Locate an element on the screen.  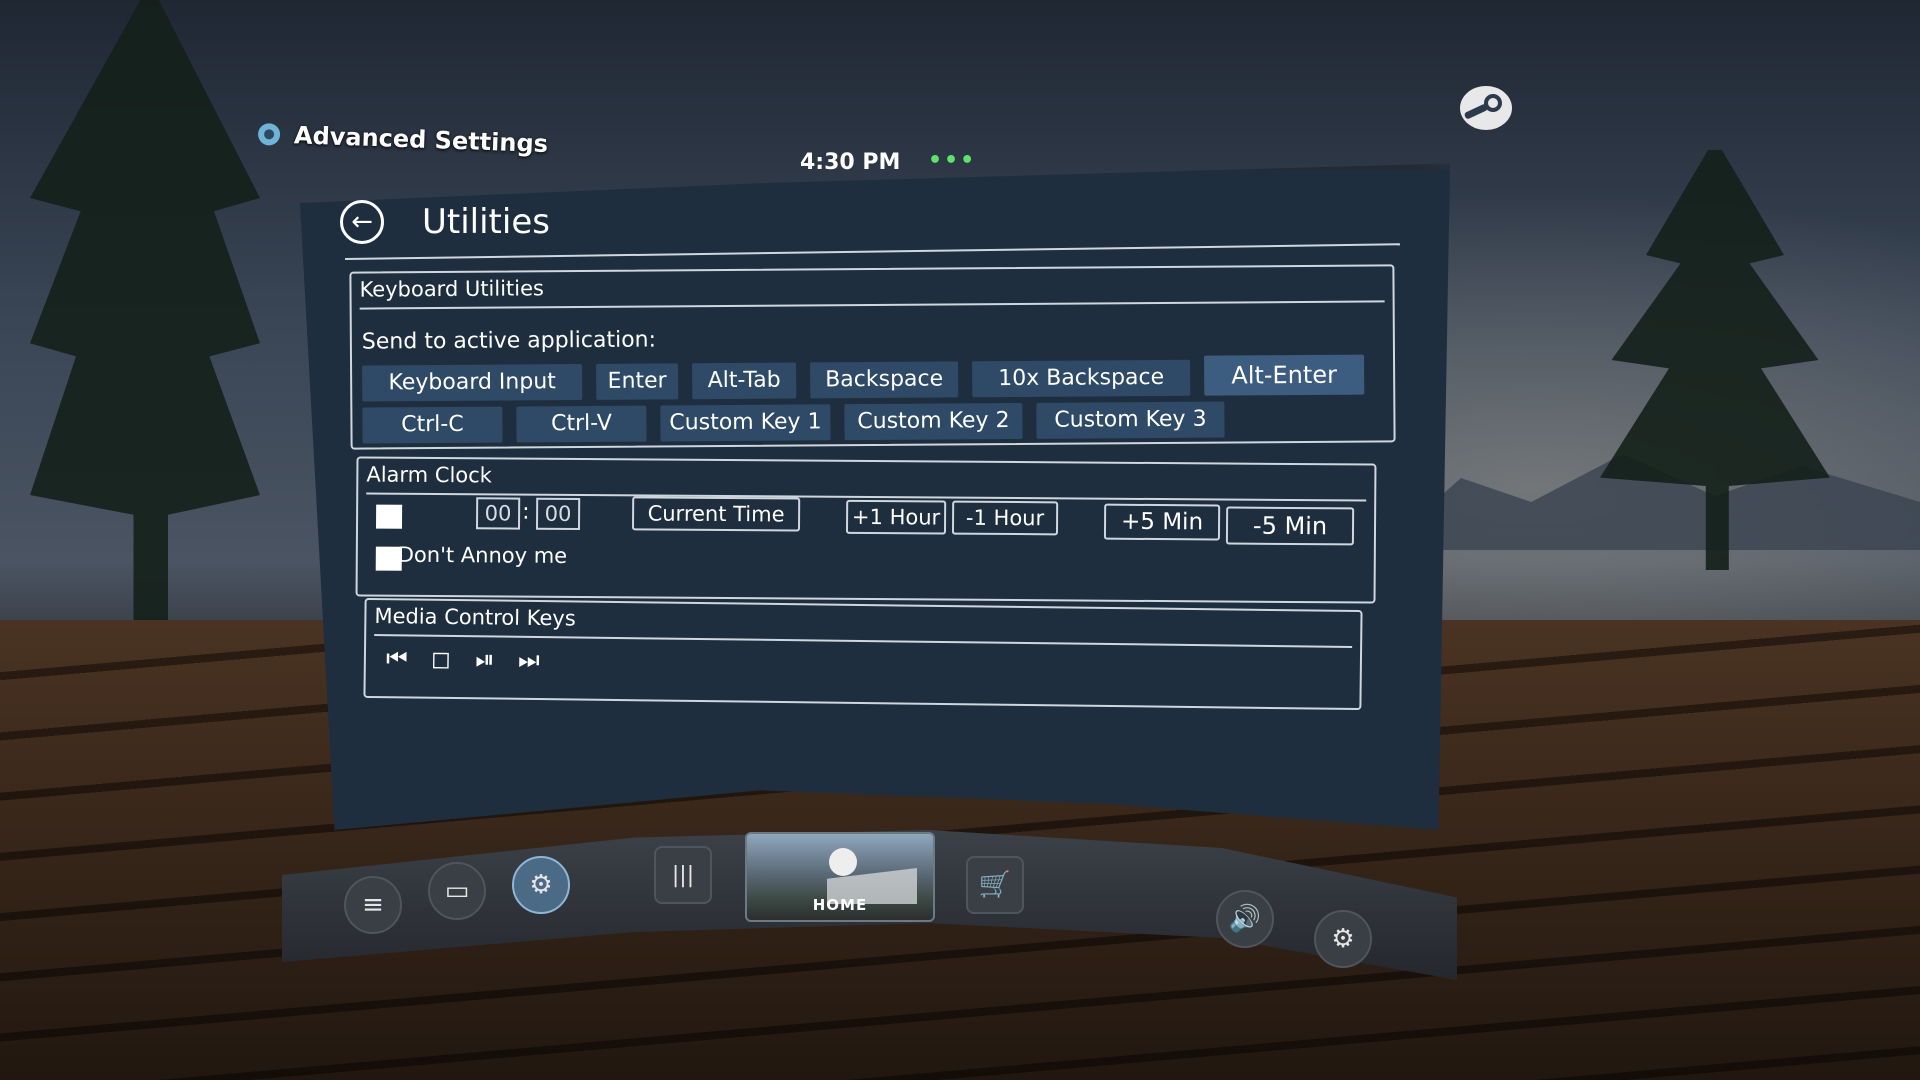
dont-annoy-label: Don't Annoy me is located at coordinates (482, 555).